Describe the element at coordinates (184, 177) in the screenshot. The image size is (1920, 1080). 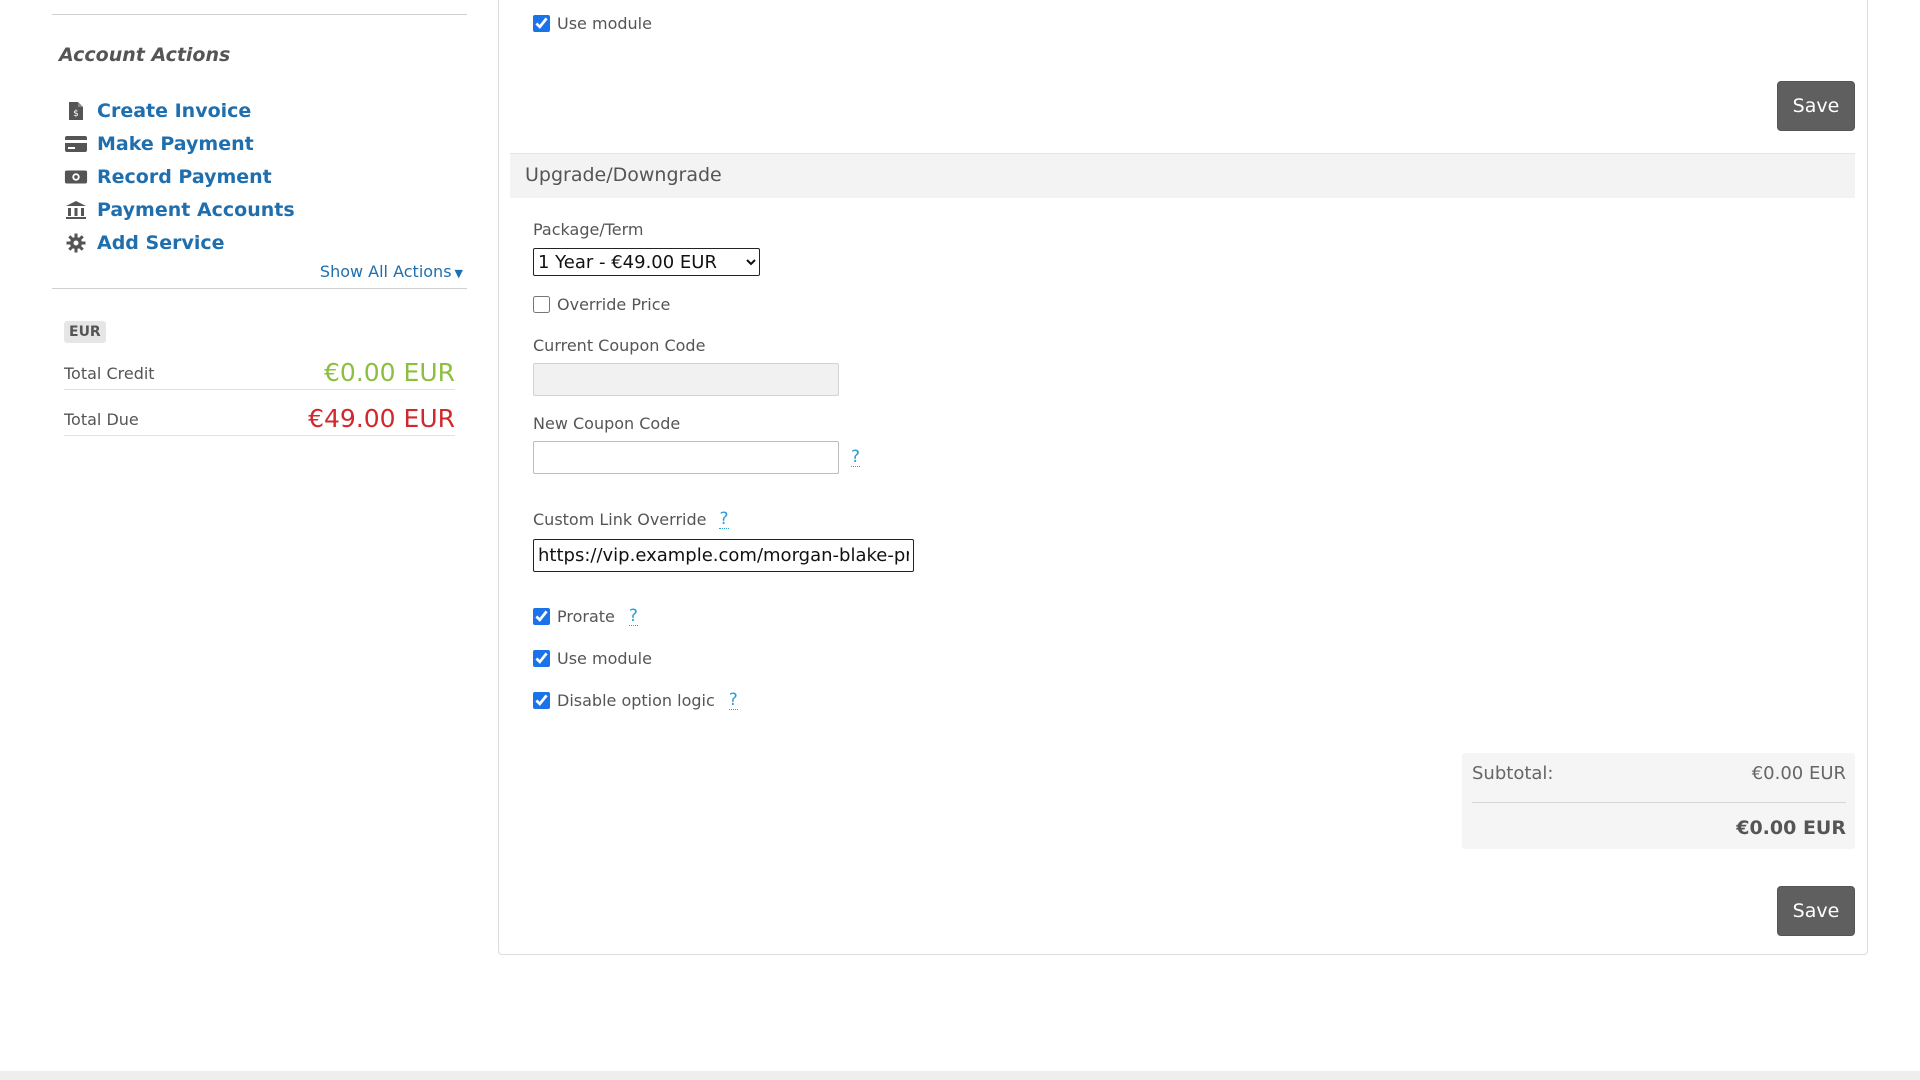
I see `record-payment-label: Record Payment` at that location.